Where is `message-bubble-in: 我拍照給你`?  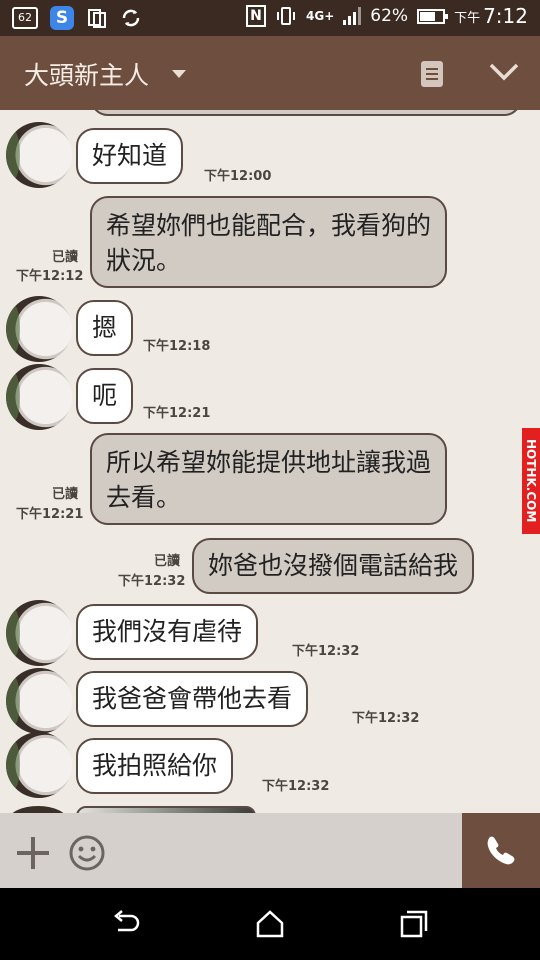
message-bubble-in: 我拍照給你 is located at coordinates (155, 766).